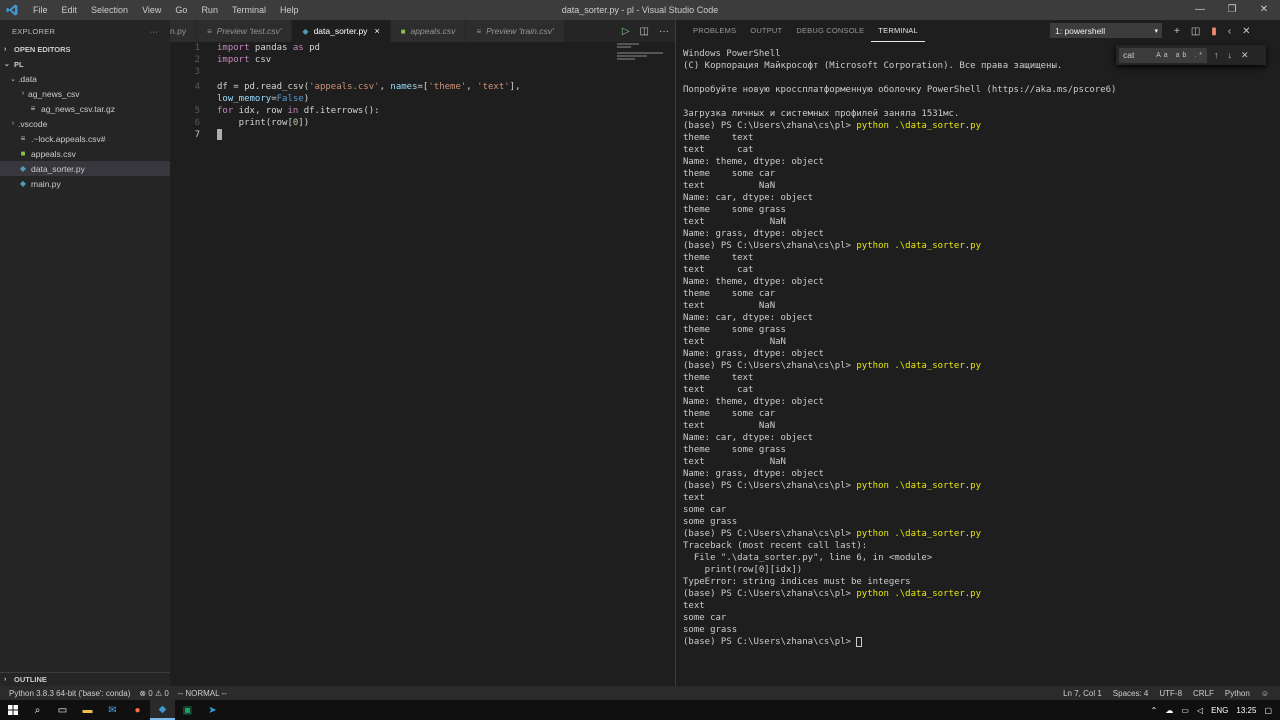  What do you see at coordinates (12, 710) in the screenshot?
I see `windows-start-icon` at bounding box center [12, 710].